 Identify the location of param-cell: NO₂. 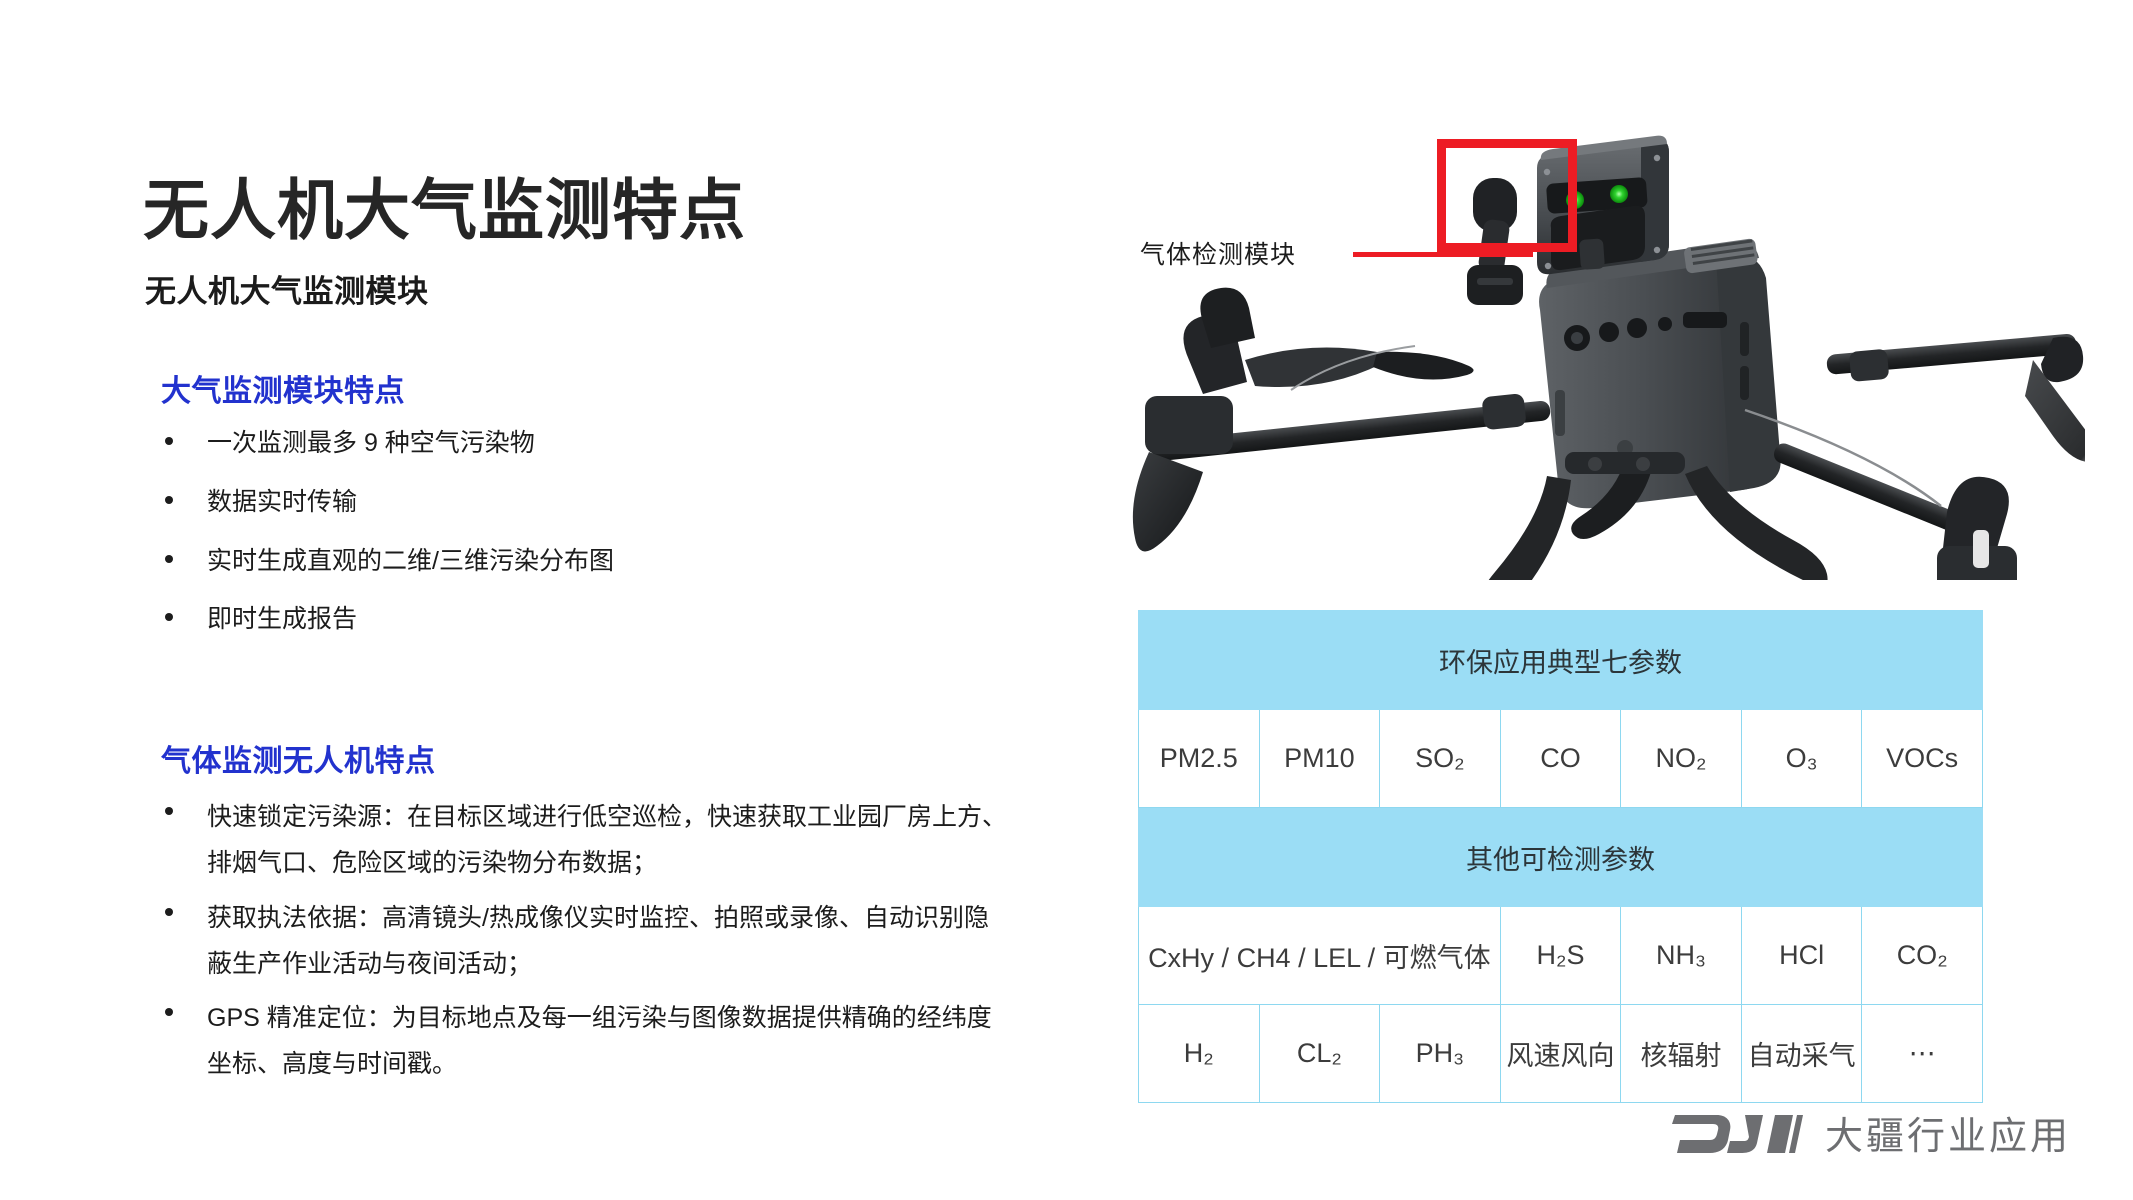
(1681, 758).